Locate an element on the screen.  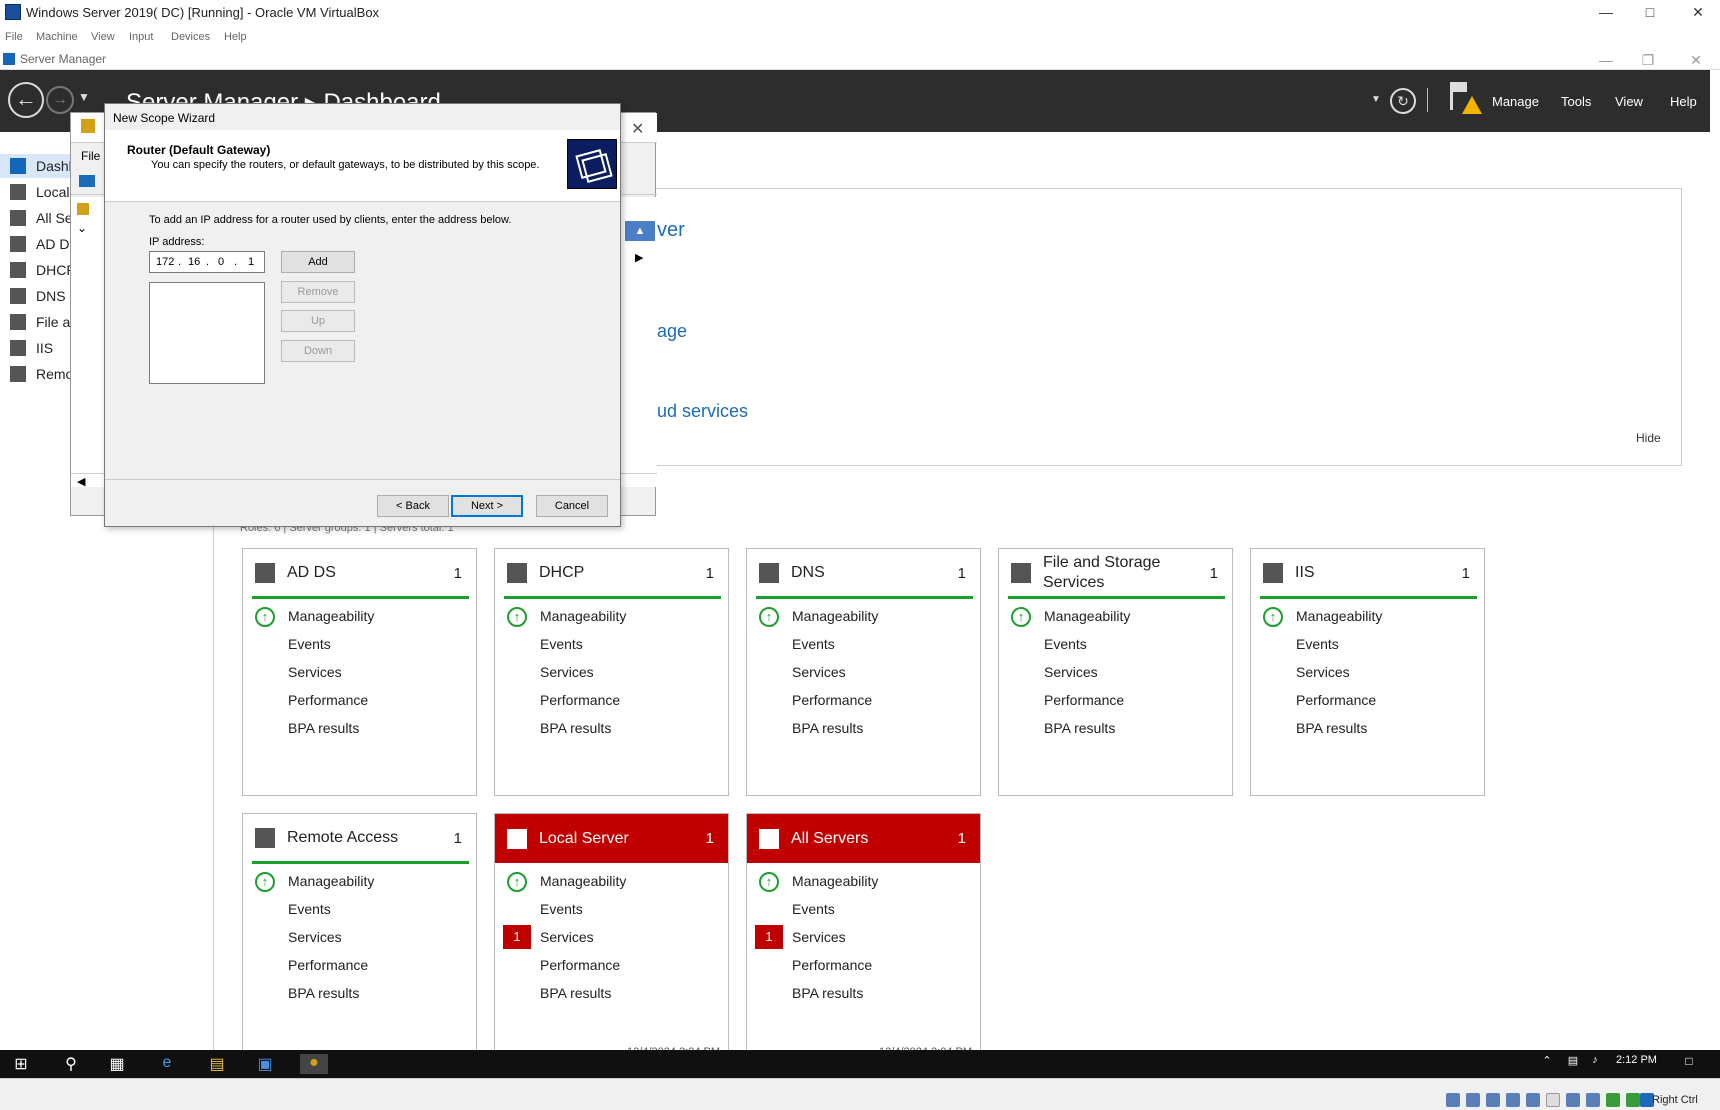
up-button: Up is located at coordinates (318, 321).